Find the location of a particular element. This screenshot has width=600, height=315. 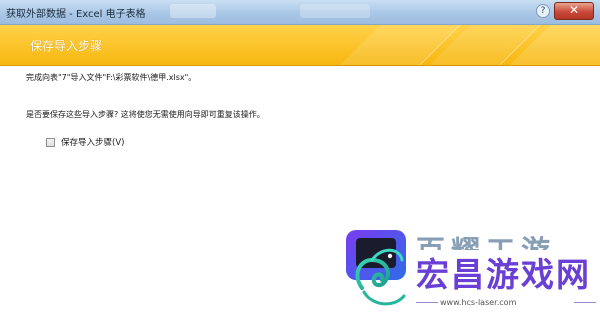

close-icon: ✕ is located at coordinates (574, 10).